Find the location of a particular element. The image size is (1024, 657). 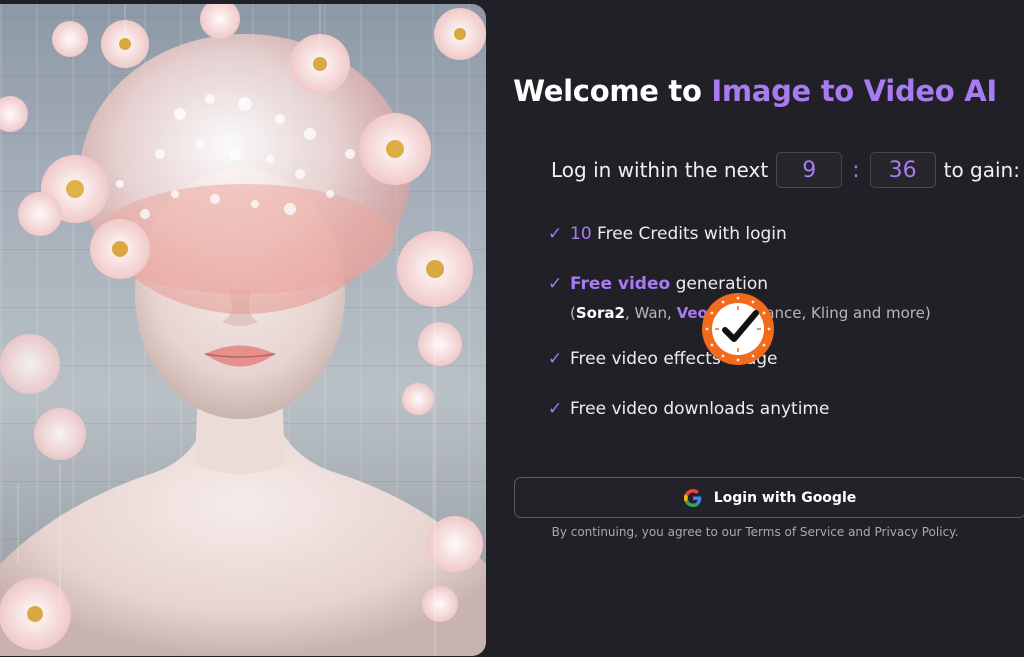

benefit-item-credits: ✓ 10 Free Credits with login is located at coordinates (667, 237).